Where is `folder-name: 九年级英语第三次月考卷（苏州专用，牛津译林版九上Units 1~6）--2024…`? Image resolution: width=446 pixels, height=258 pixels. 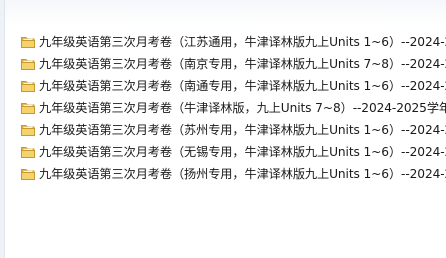 folder-name: 九年级英语第三次月考卷（苏州专用，牛津译林版九上Units 1~6）--2024… is located at coordinates (242, 130).